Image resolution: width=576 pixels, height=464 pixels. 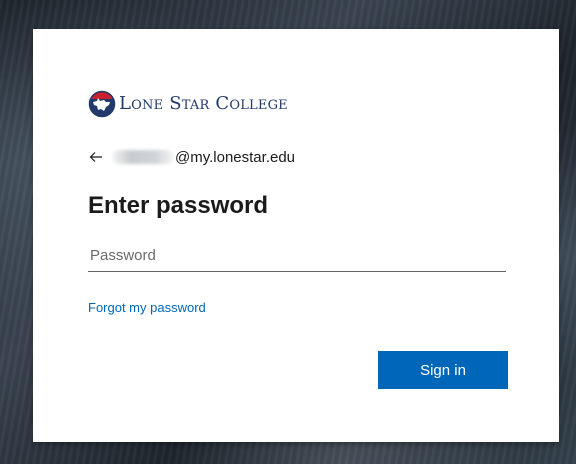 What do you see at coordinates (102, 104) in the screenshot?
I see `lone-star-college-seal-icon` at bounding box center [102, 104].